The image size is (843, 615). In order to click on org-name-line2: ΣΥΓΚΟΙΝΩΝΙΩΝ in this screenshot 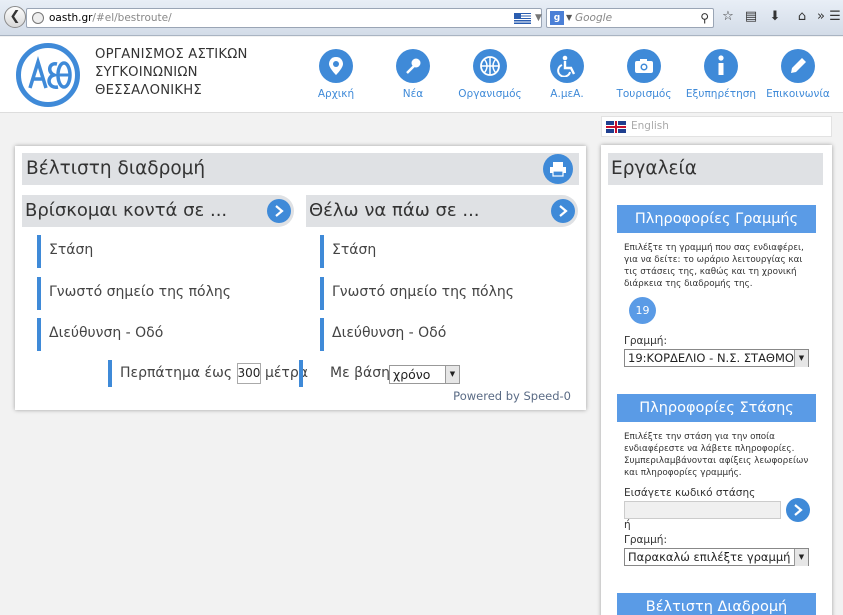, I will do `click(146, 72)`.